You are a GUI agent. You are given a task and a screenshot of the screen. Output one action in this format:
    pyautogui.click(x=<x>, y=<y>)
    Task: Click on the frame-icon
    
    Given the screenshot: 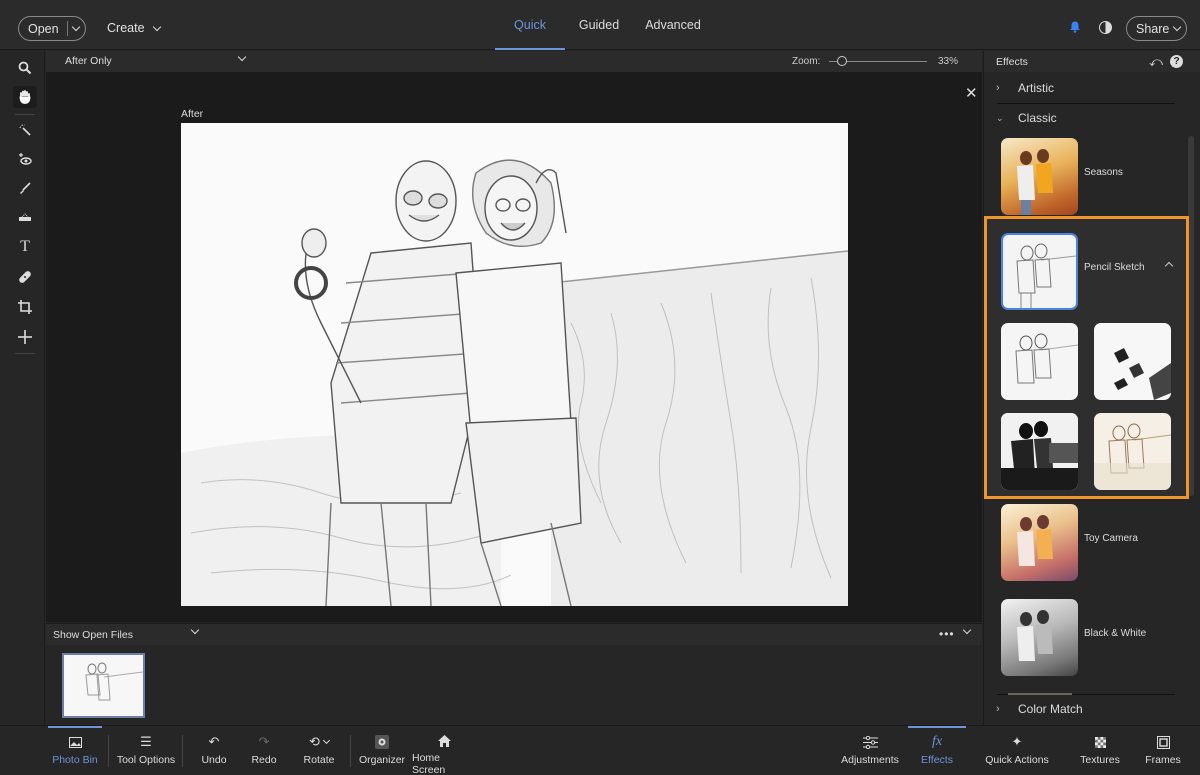 What is the action you would take?
    pyautogui.click(x=1163, y=742)
    